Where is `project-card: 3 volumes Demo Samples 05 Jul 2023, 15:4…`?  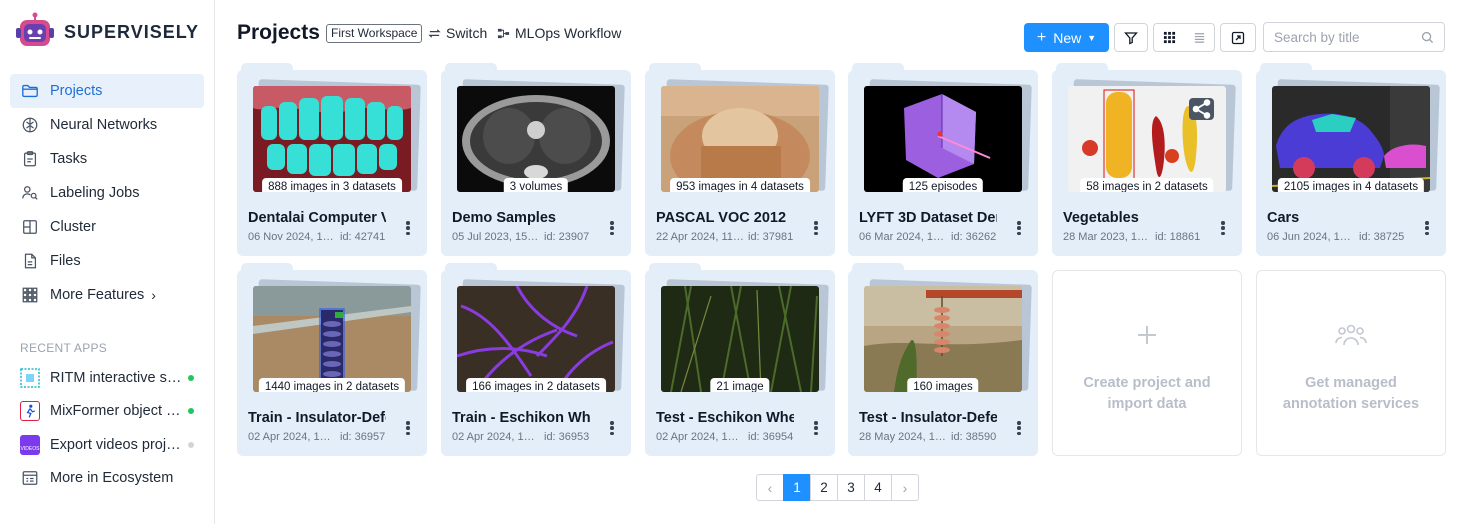 project-card: 3 volumes Demo Samples 05 Jul 2023, 15:4… is located at coordinates (536, 159).